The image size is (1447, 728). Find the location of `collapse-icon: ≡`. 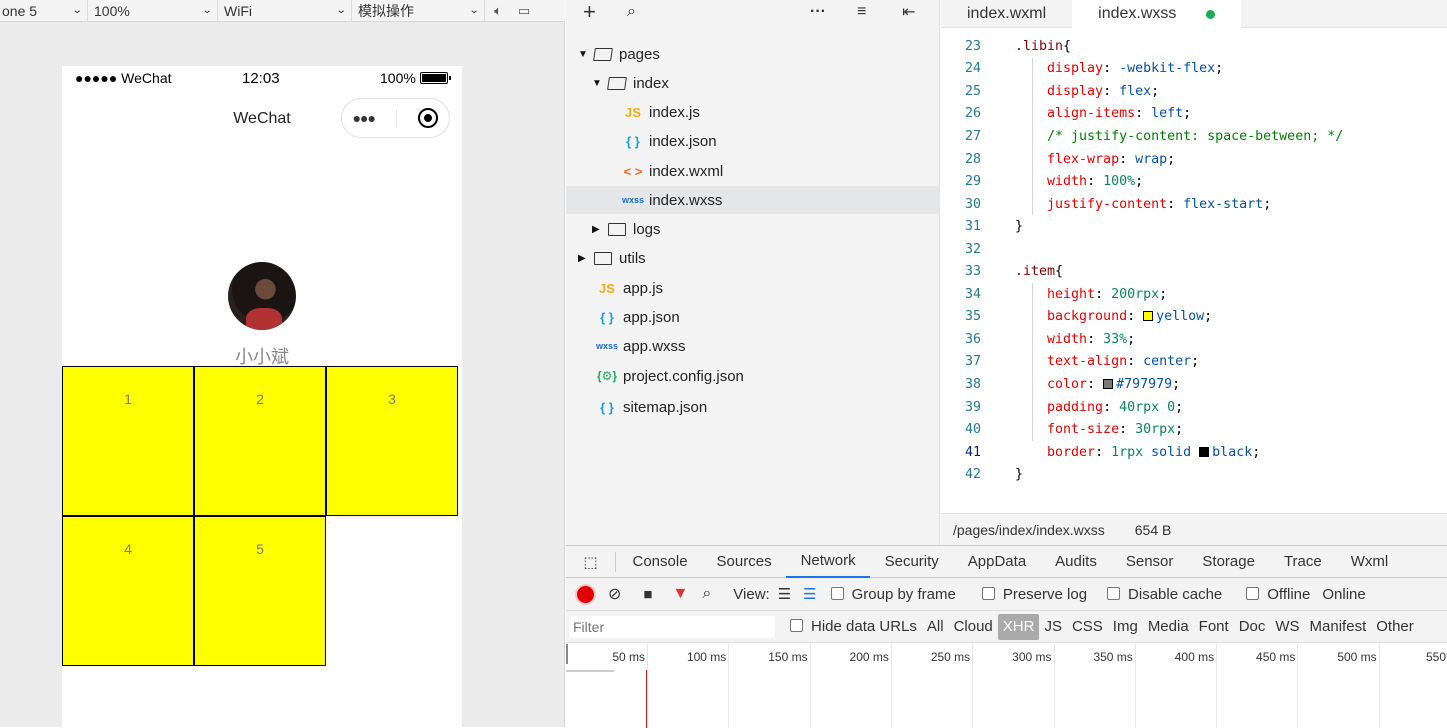

collapse-icon: ≡ is located at coordinates (861, 12).